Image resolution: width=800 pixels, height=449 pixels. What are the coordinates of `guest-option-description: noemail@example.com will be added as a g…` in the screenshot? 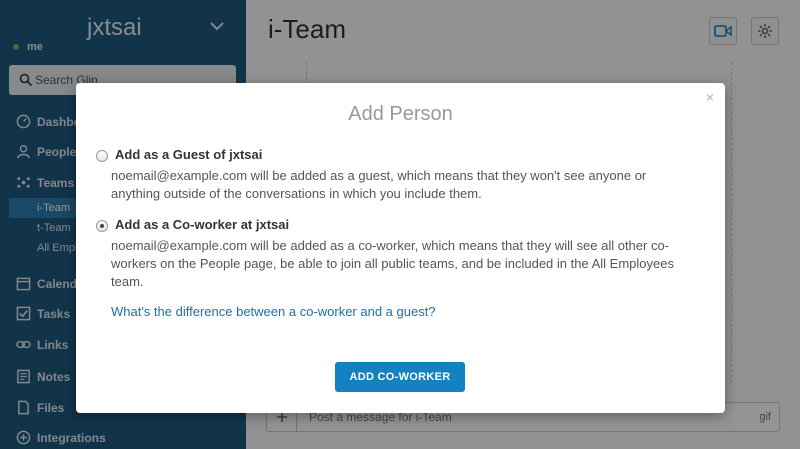 It's located at (379, 184).